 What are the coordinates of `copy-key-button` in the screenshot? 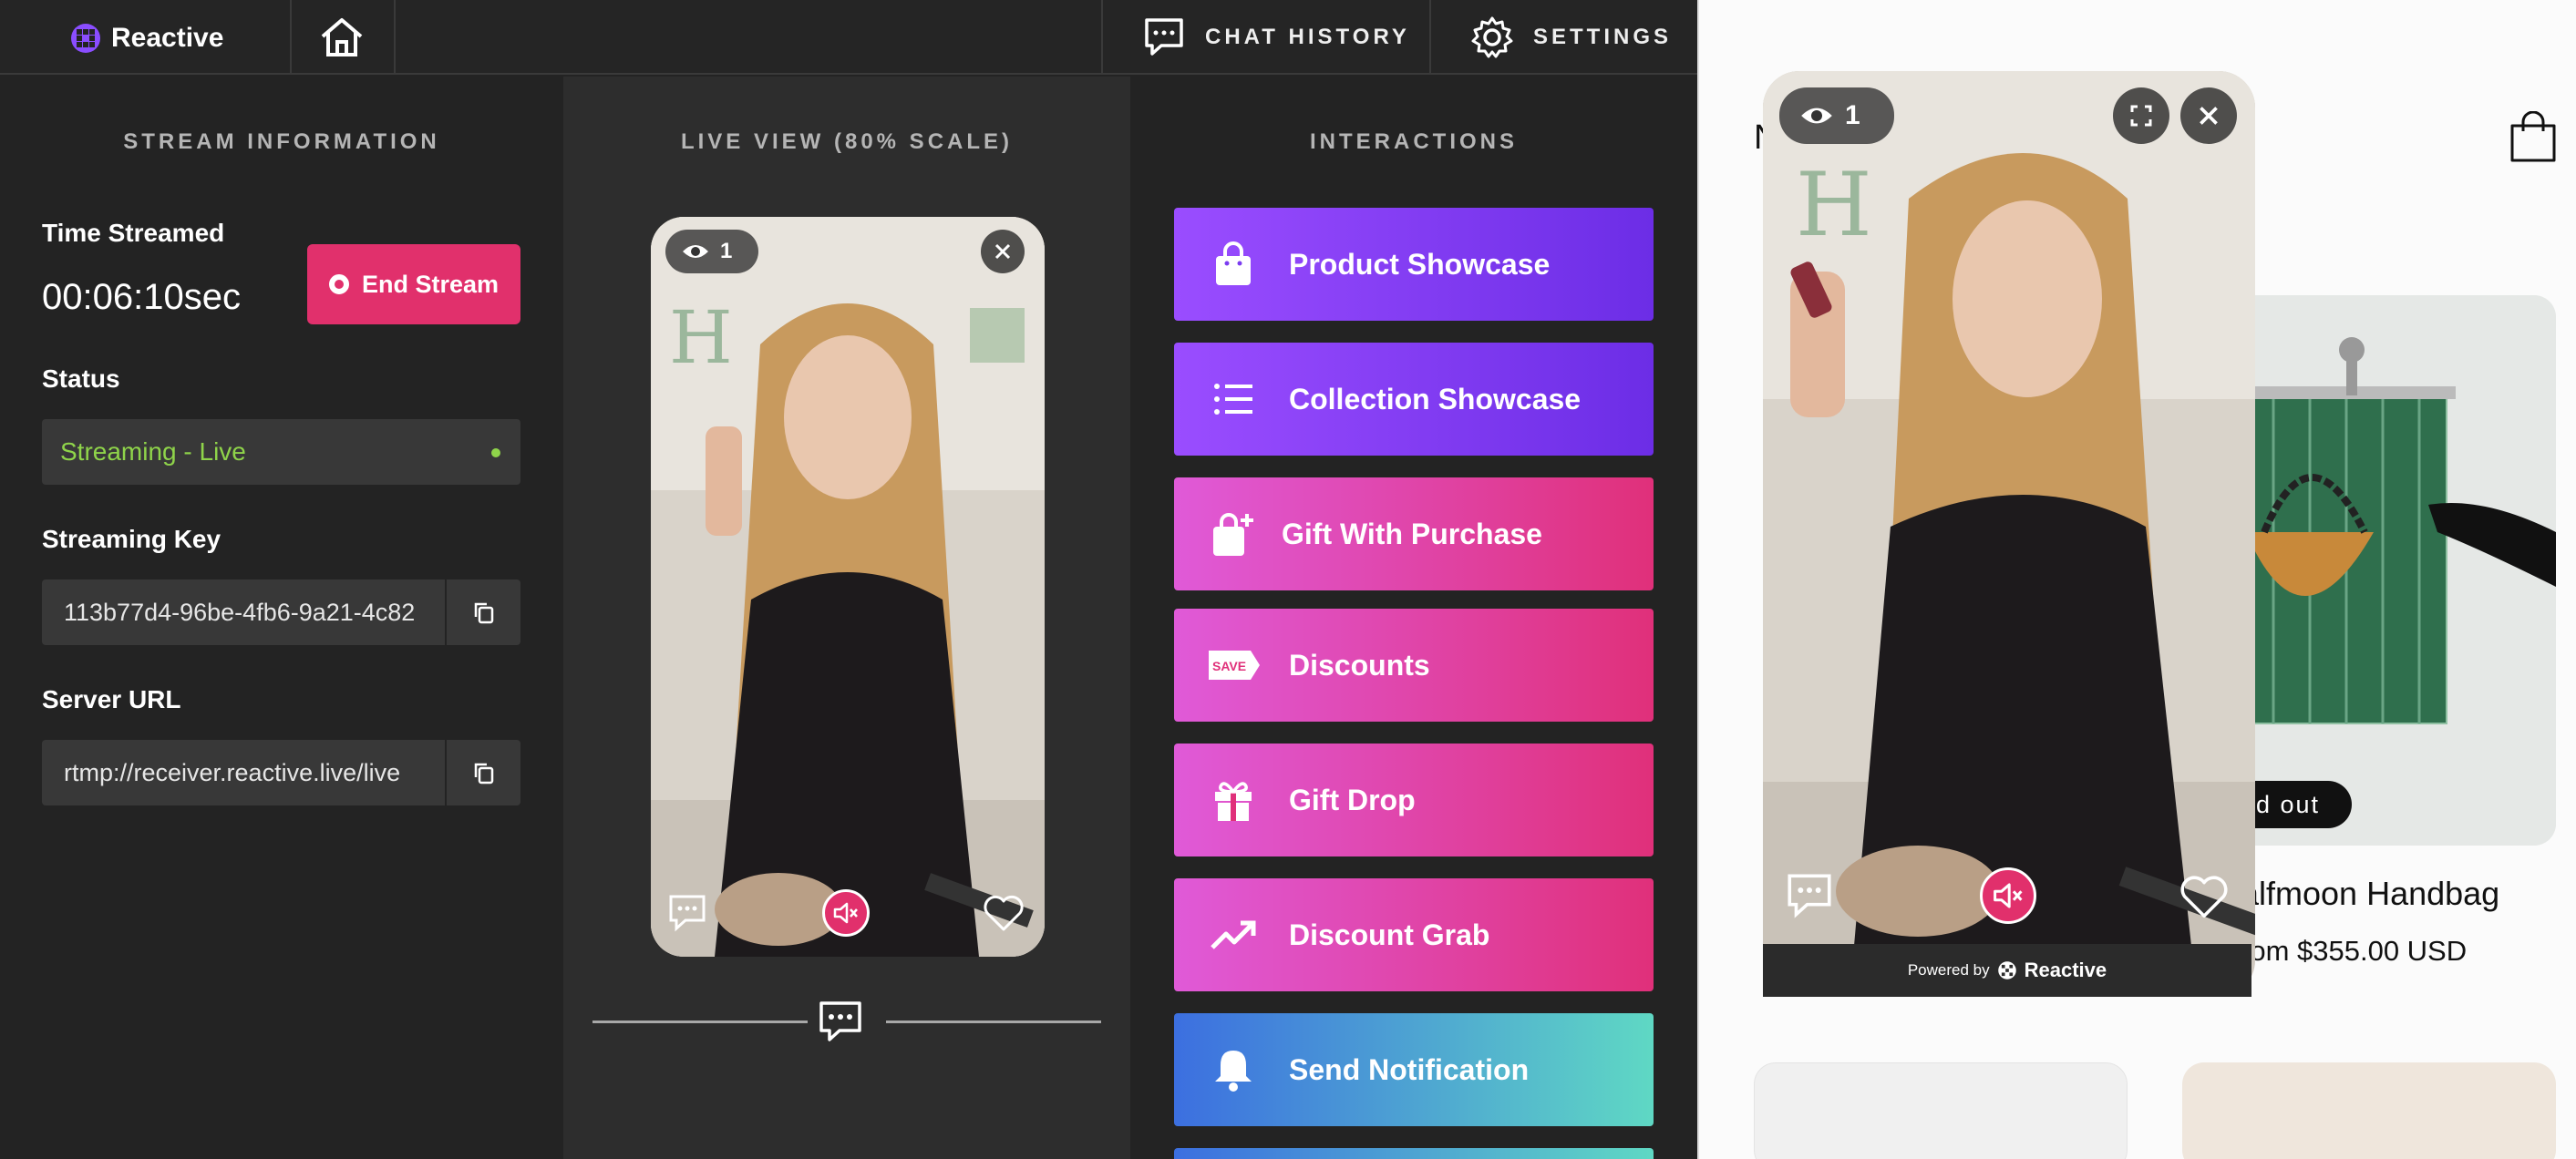 It's located at (483, 612).